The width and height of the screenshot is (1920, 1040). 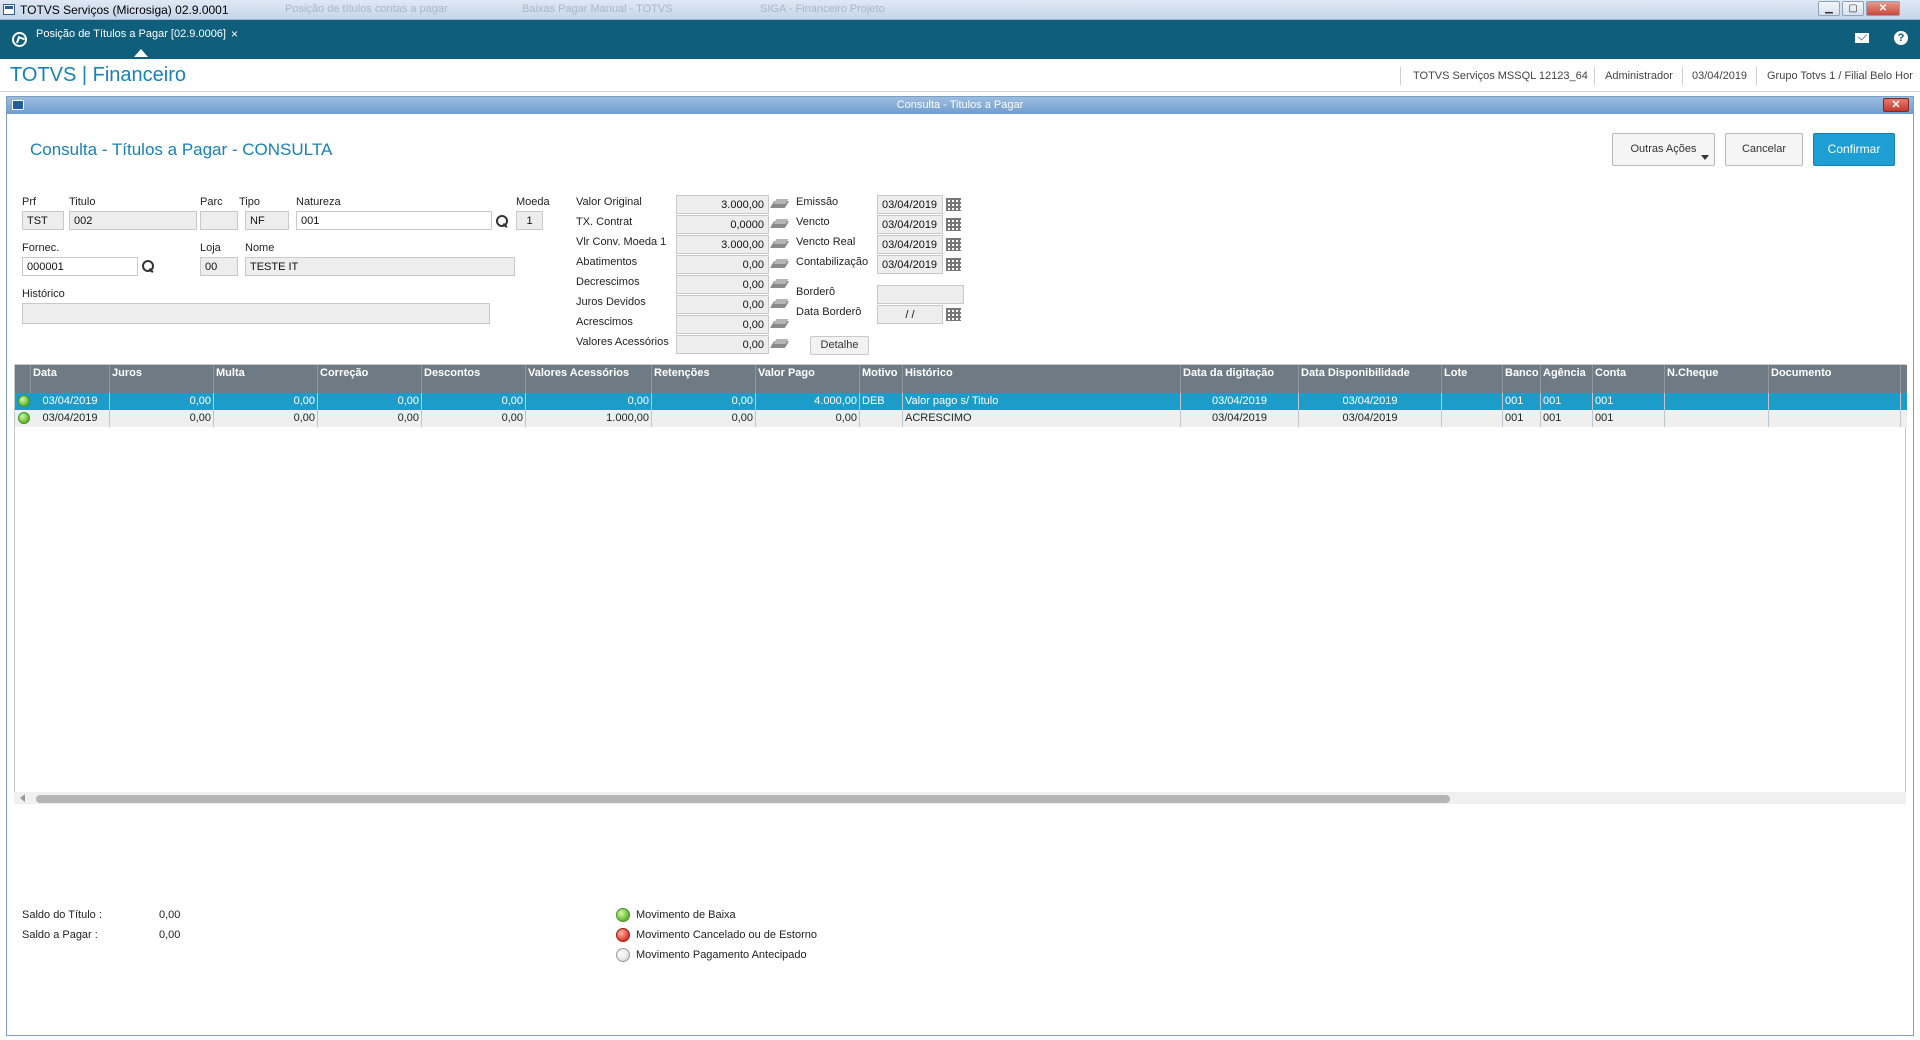 I want to click on scroll-left-icon, so click(x=22, y=798).